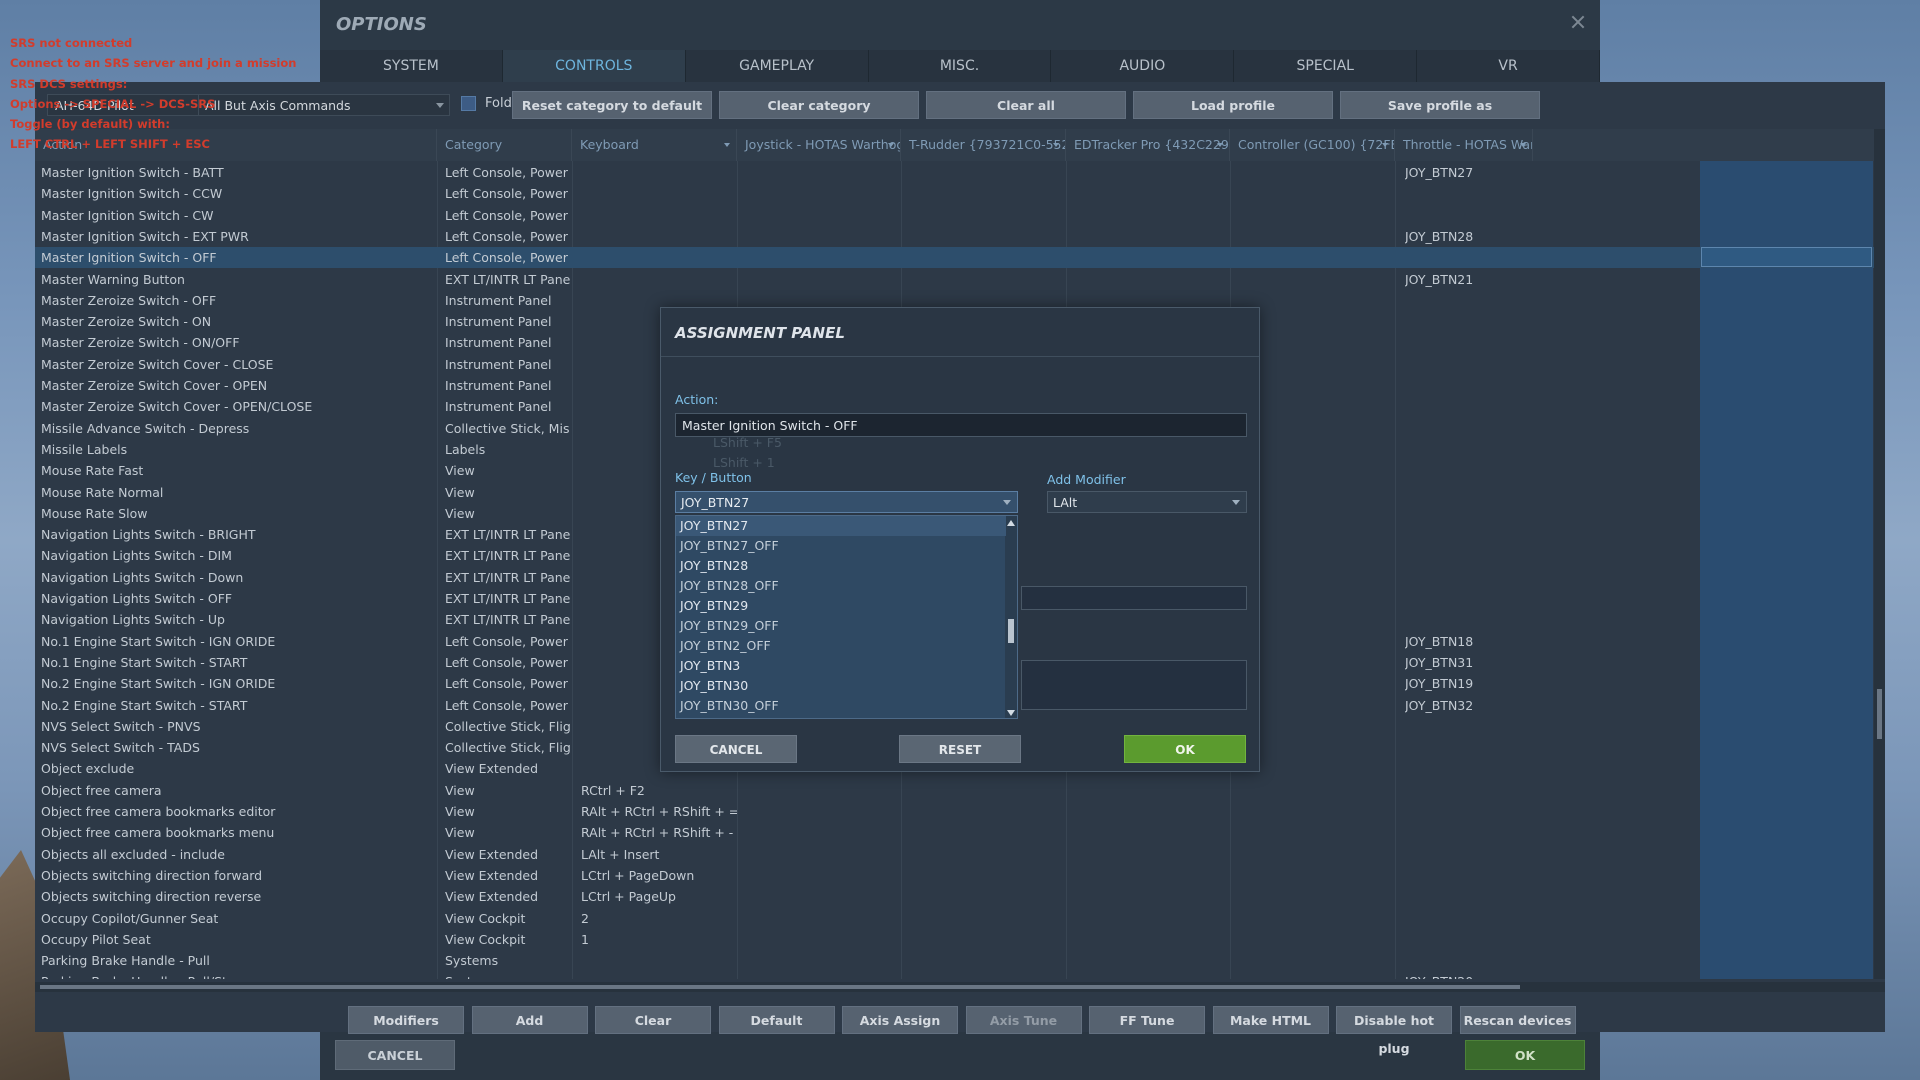  Describe the element at coordinates (612, 105) in the screenshot. I see `toolbar-button-reset-category-to-default: Reset category to default` at that location.